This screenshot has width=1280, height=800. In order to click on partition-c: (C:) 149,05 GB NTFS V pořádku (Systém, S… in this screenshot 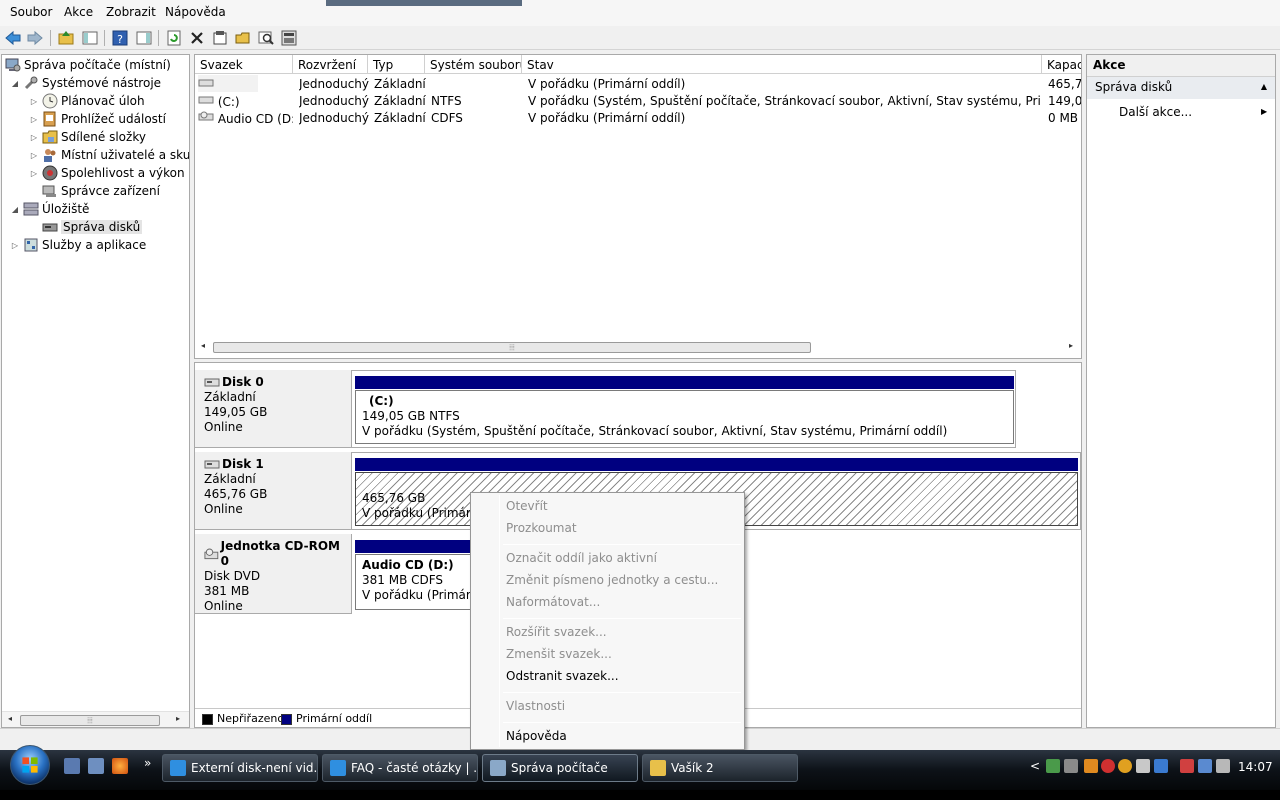, I will do `click(684, 417)`.